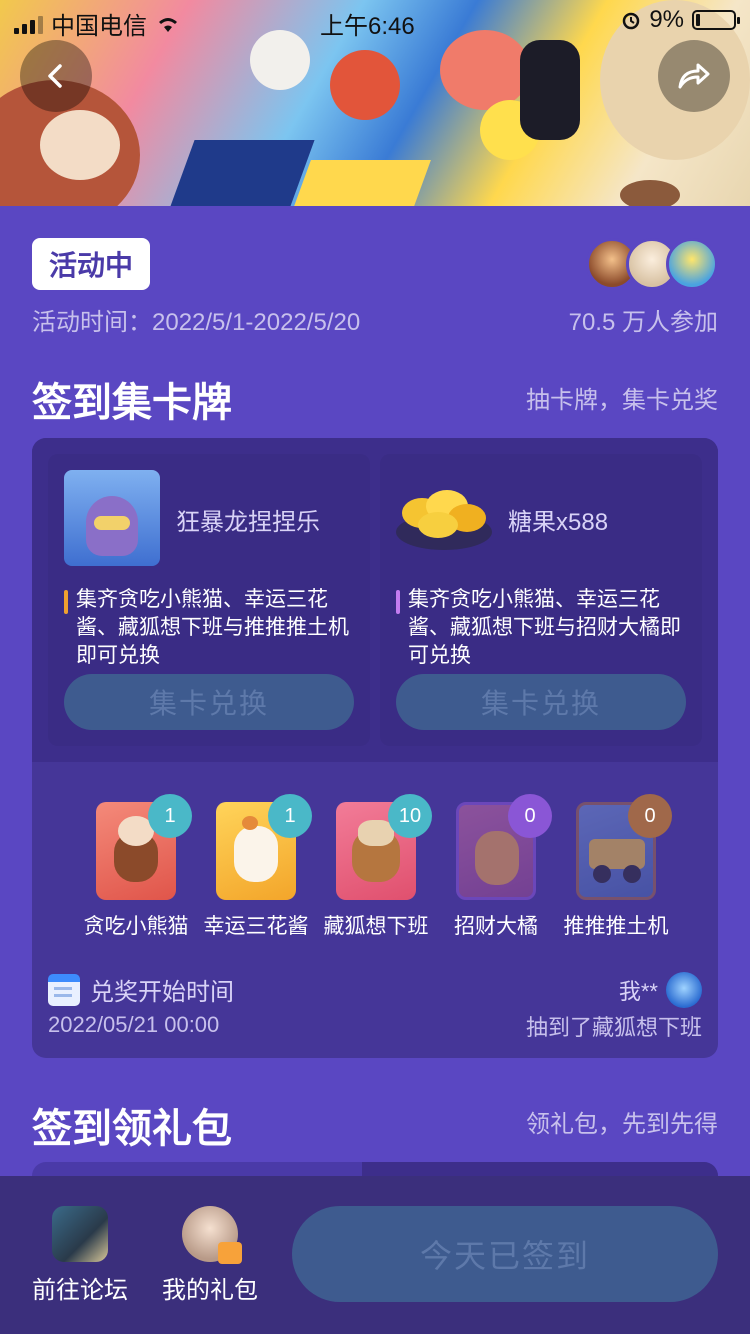 Image resolution: width=750 pixels, height=1334 pixels. I want to click on wifi-icon, so click(168, 24).